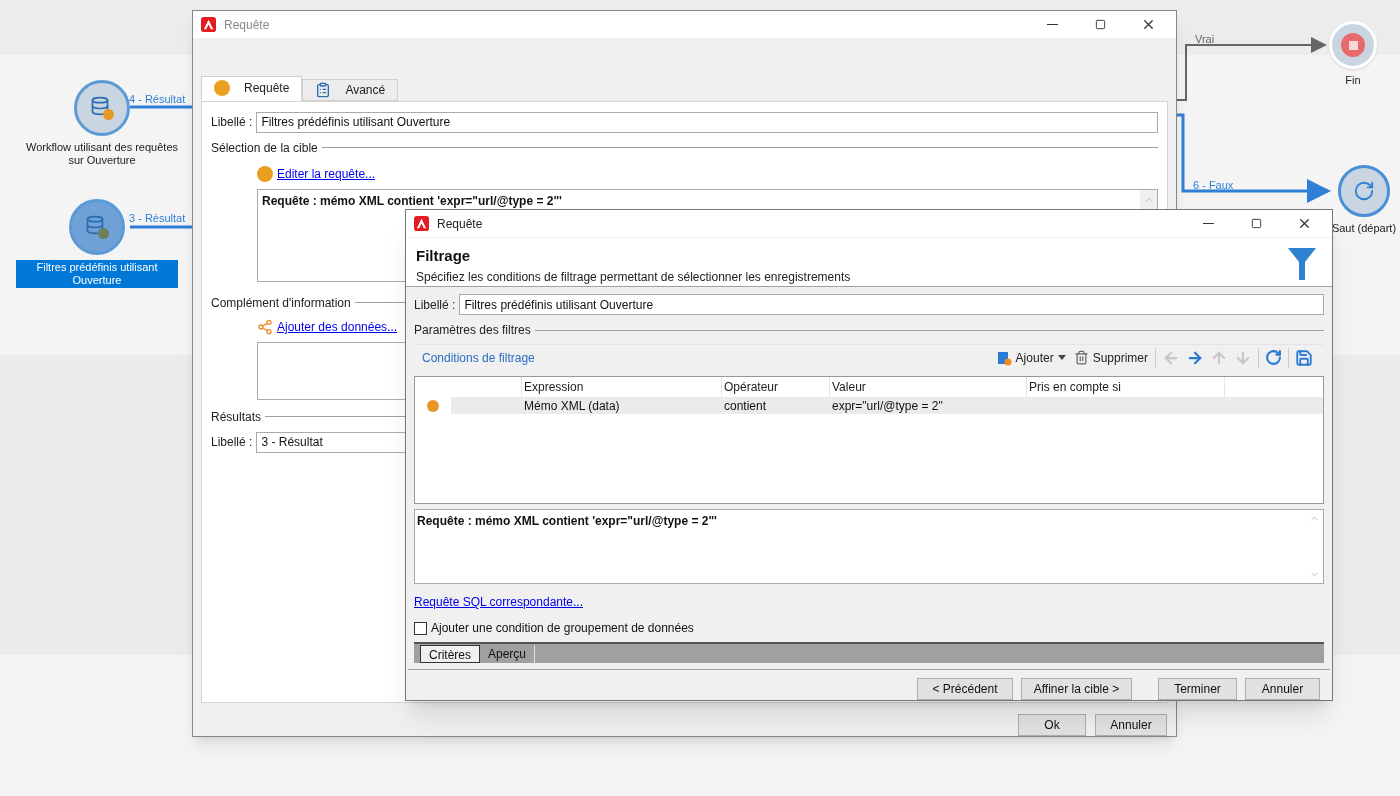 This screenshot has width=1400, height=796. Describe the element at coordinates (562, 629) in the screenshot. I see `checkbox-label: Ajouter une condition de groupement de données` at that location.